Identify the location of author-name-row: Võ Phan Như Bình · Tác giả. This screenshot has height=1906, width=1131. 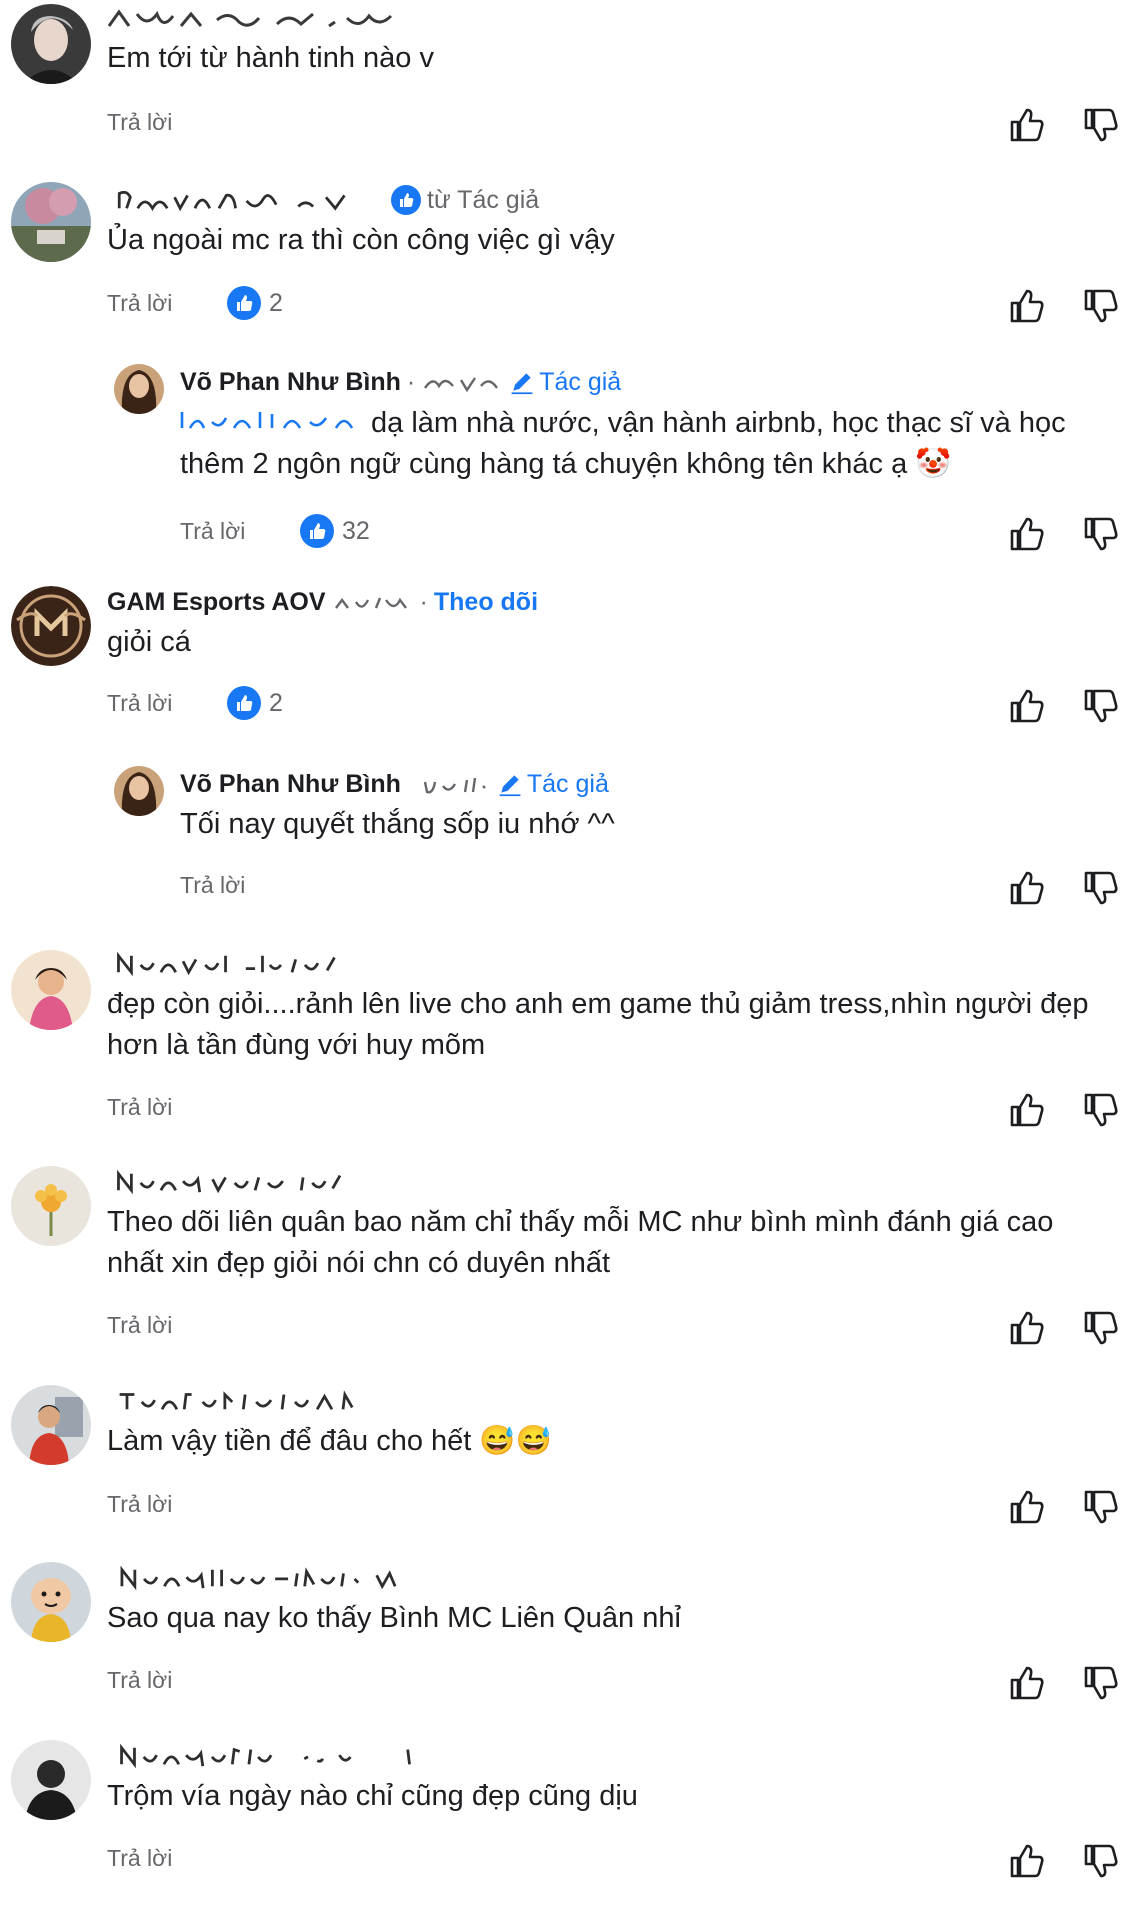
(400, 382).